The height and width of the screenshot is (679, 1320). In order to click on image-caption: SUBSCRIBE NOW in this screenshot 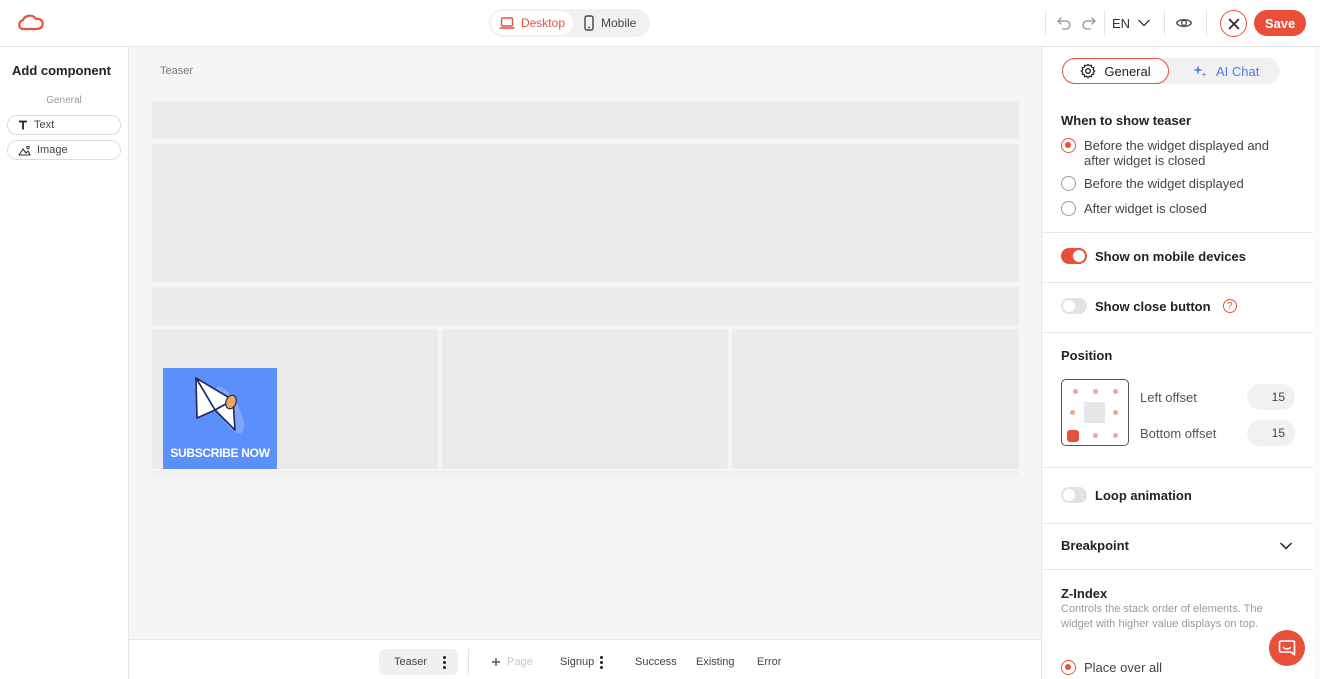, I will do `click(220, 453)`.